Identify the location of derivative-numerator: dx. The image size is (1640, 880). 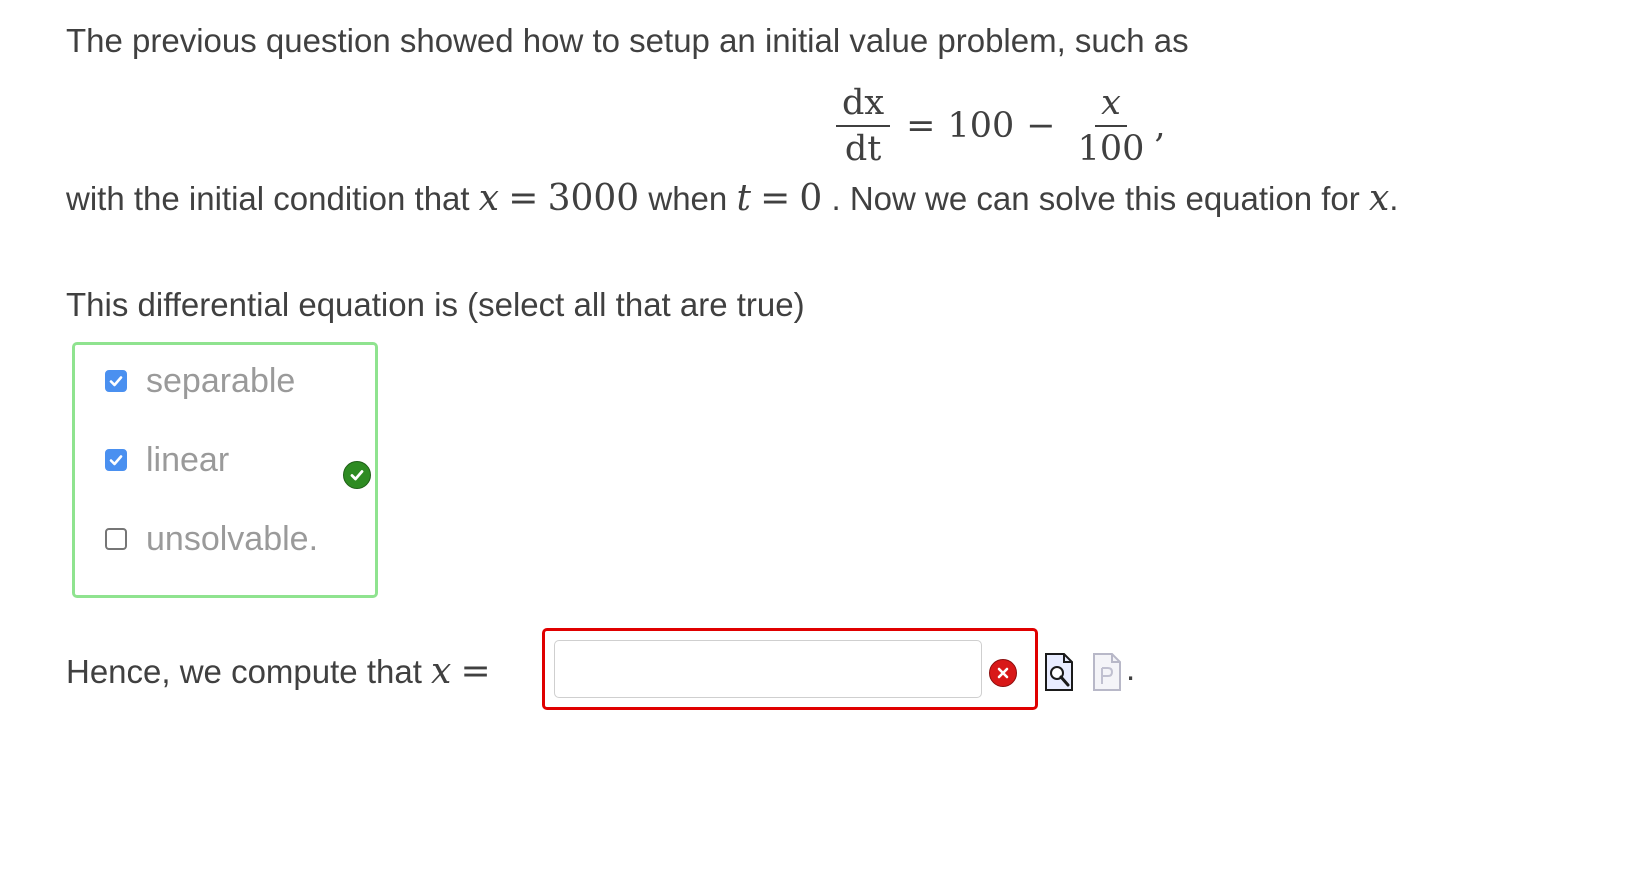
(863, 104).